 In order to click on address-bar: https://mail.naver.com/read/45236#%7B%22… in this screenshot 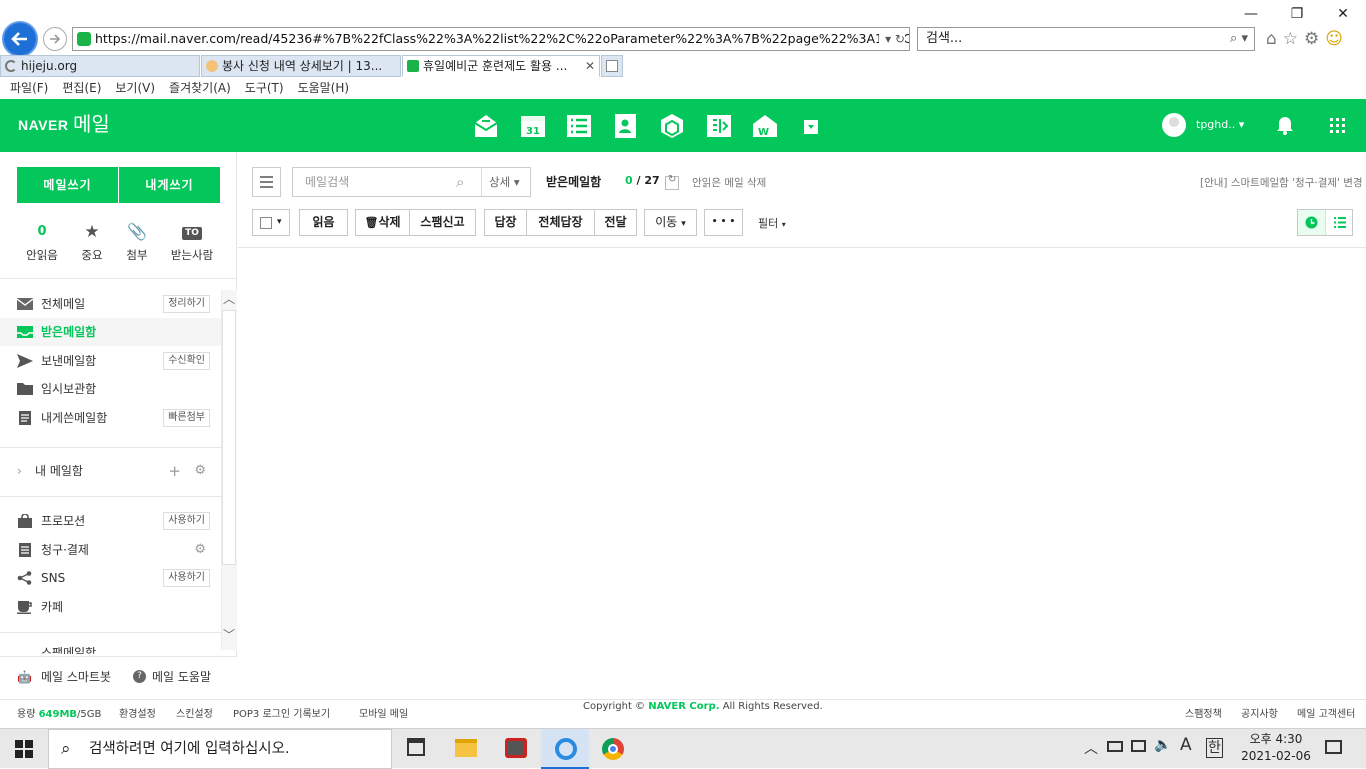, I will do `click(491, 39)`.